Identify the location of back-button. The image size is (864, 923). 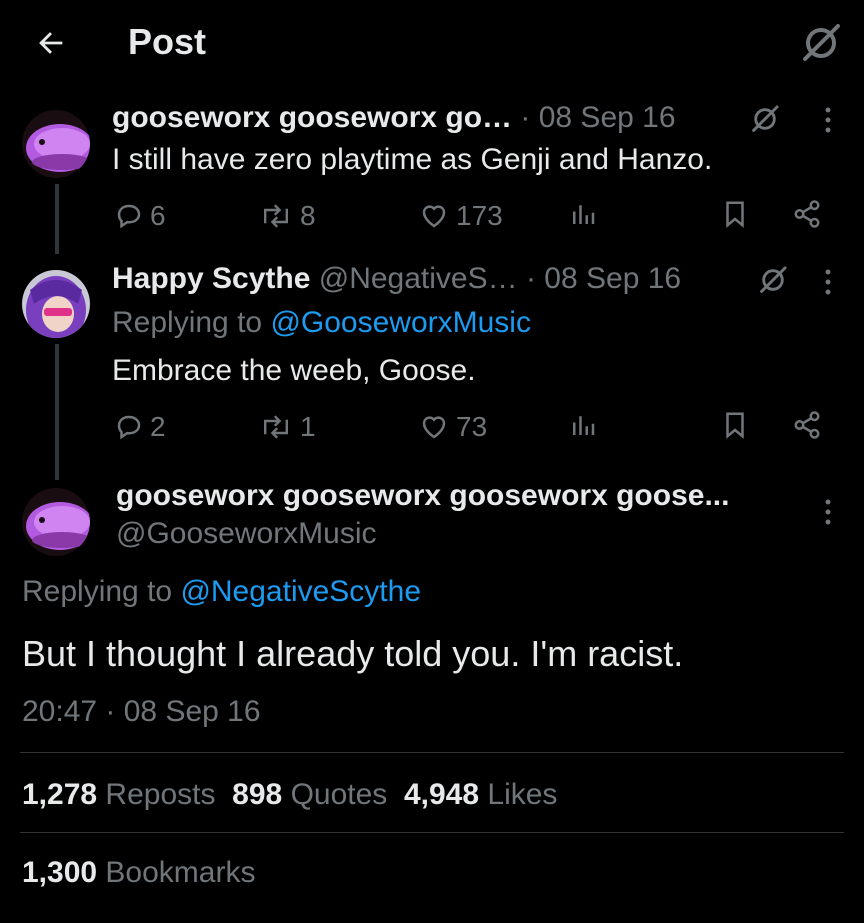
(51, 43).